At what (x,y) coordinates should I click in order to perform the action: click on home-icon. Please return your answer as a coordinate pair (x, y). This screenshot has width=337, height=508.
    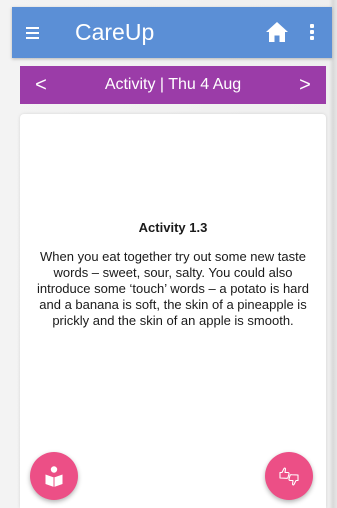
    Looking at the image, I should click on (277, 32).